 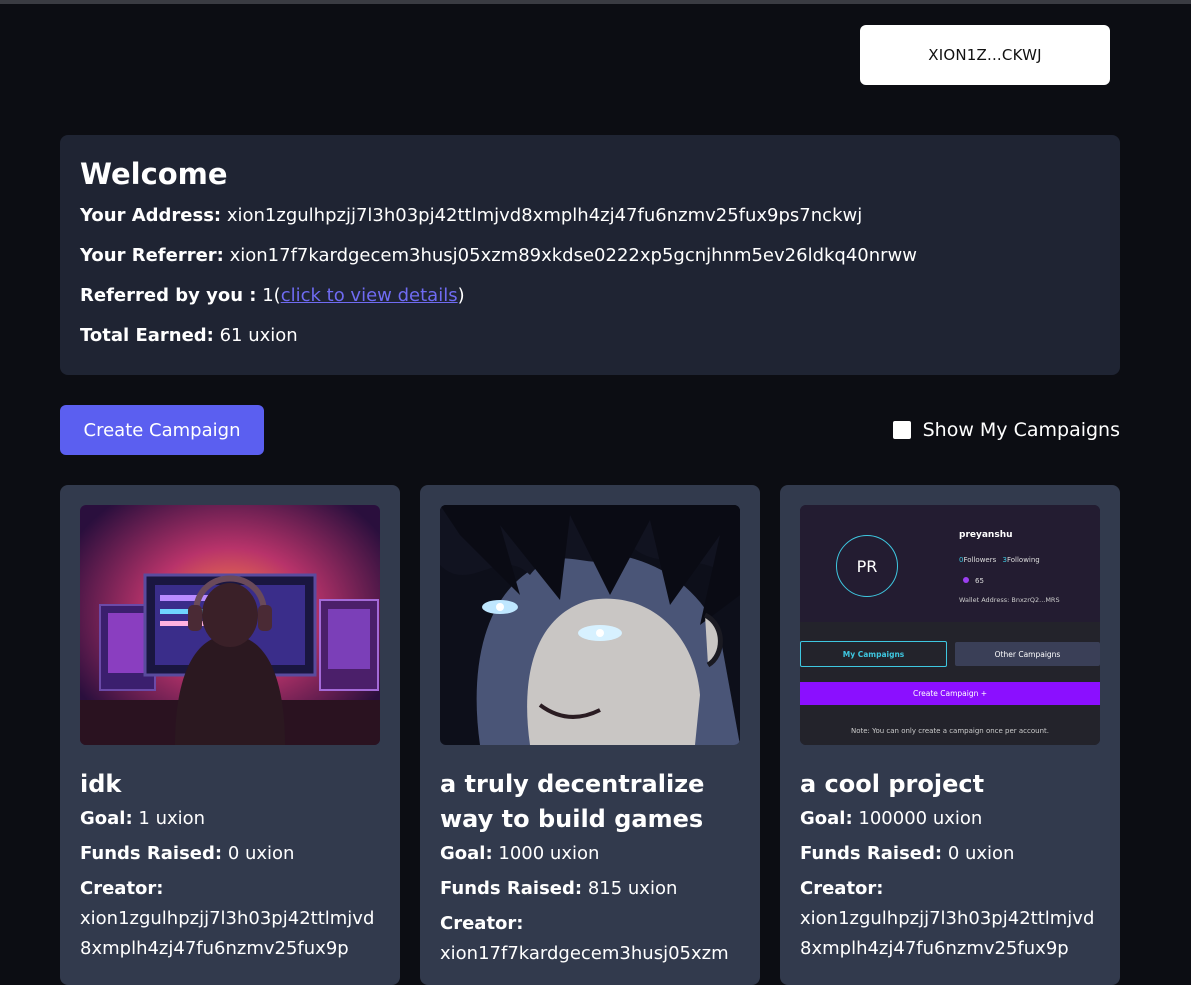 I want to click on campaign-image-gamer, so click(x=230, y=625).